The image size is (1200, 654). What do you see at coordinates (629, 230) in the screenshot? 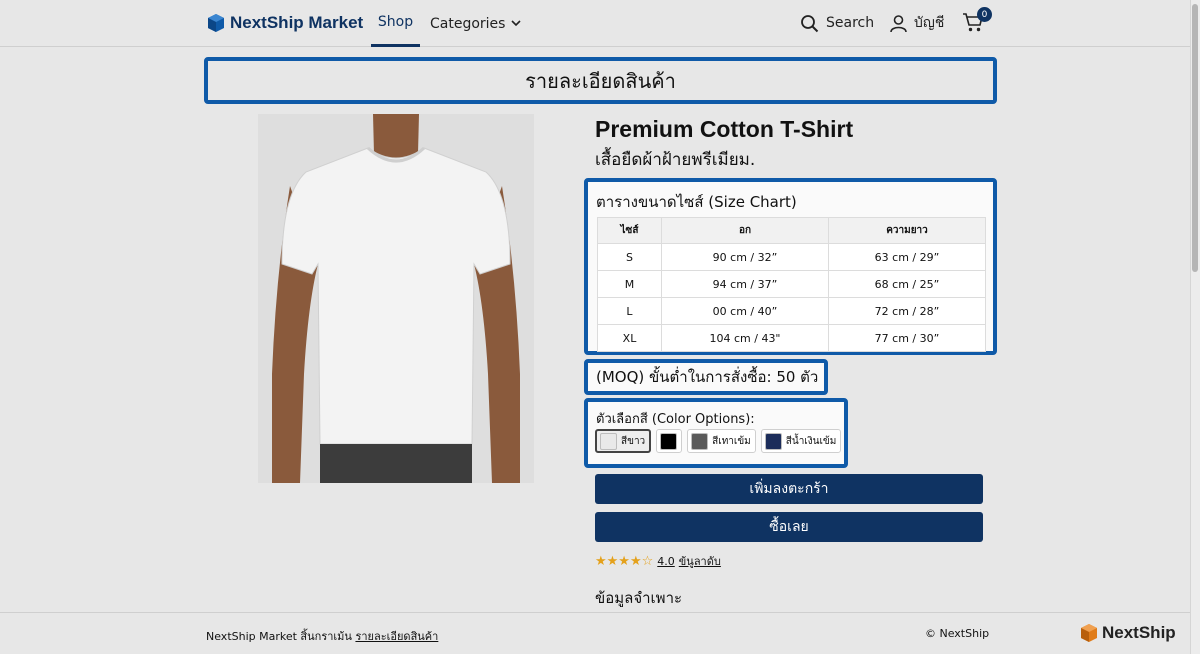
I see `column-header-size: ไซส์` at bounding box center [629, 230].